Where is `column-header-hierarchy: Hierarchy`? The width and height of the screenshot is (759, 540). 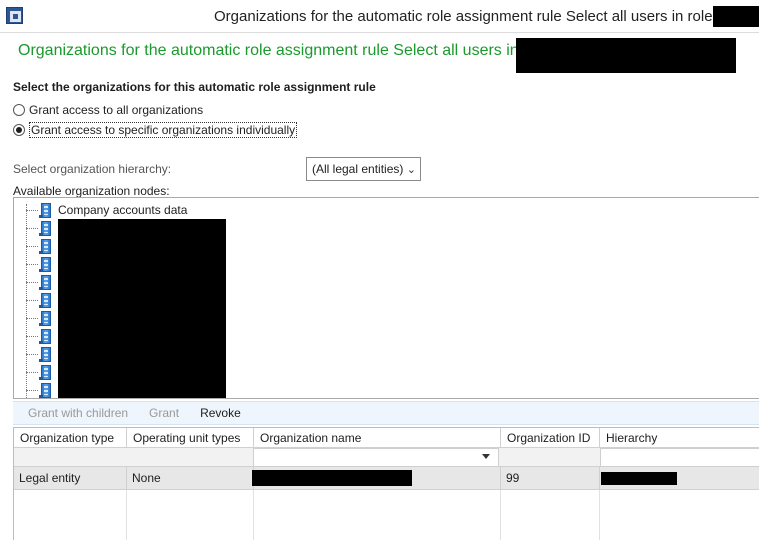
column-header-hierarchy: Hierarchy is located at coordinates (679, 438).